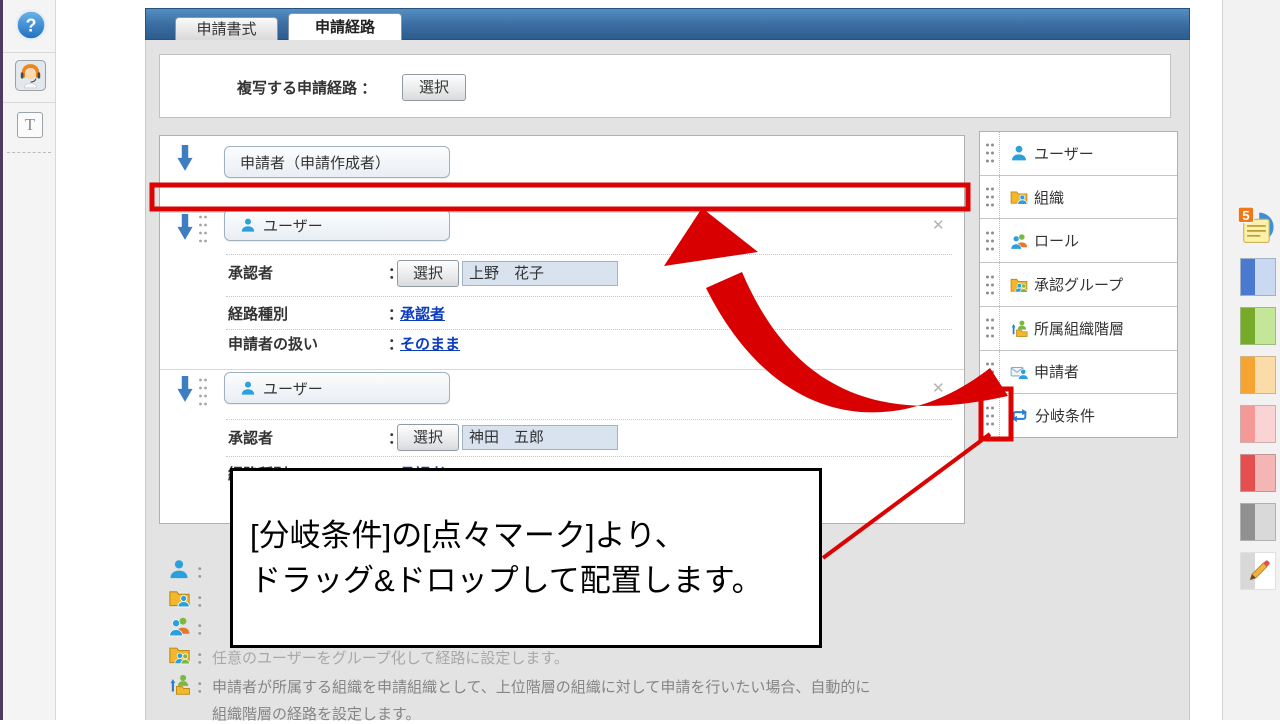 This screenshot has height=724, width=1280. Describe the element at coordinates (390, 658) in the screenshot. I see `legend-text: 任意のユーザーをグループ化して経路に設定します。` at that location.